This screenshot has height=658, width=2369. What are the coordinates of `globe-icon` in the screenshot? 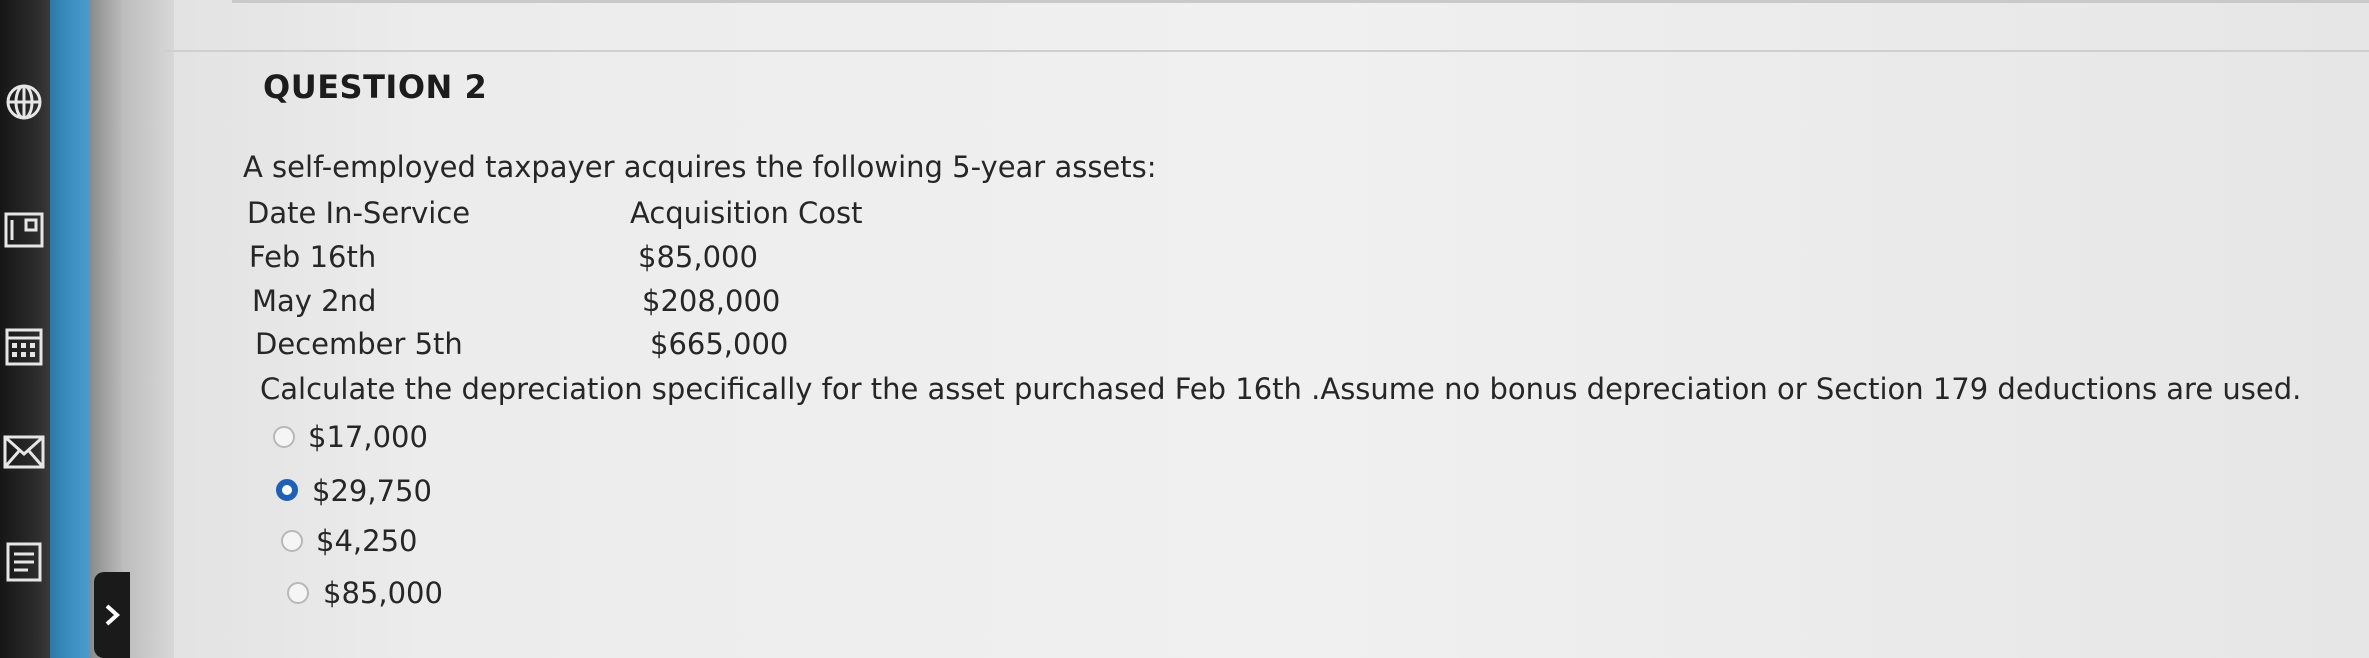 It's located at (24, 102).